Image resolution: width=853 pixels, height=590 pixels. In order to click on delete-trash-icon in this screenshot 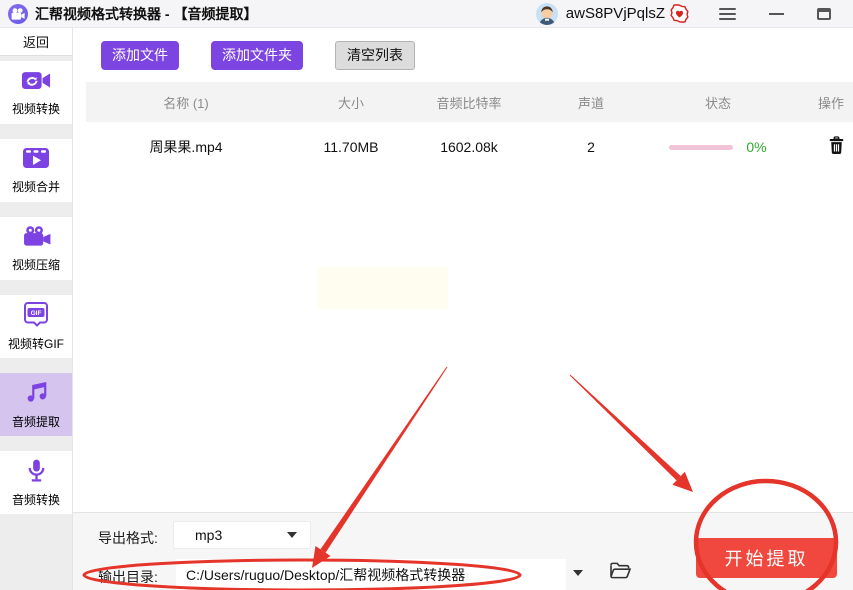, I will do `click(836, 147)`.